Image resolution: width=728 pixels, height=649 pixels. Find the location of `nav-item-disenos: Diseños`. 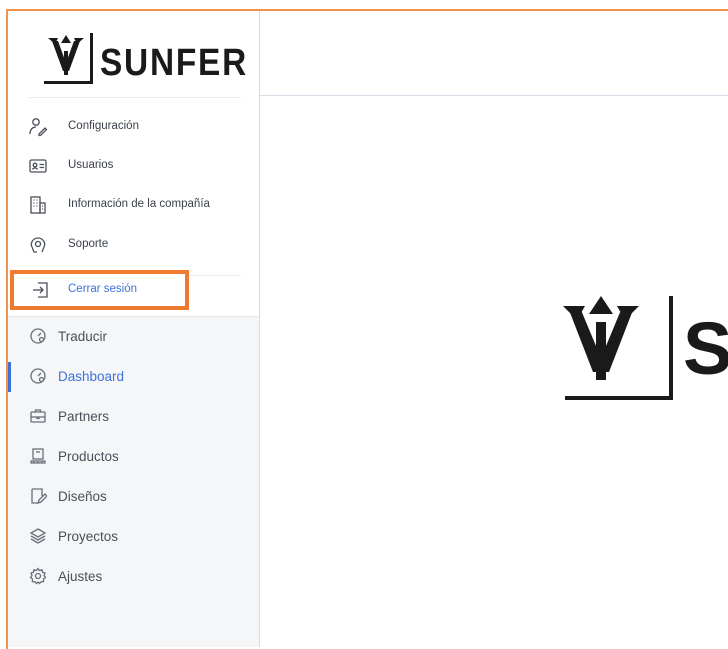

nav-item-disenos: Diseños is located at coordinates (133, 497).